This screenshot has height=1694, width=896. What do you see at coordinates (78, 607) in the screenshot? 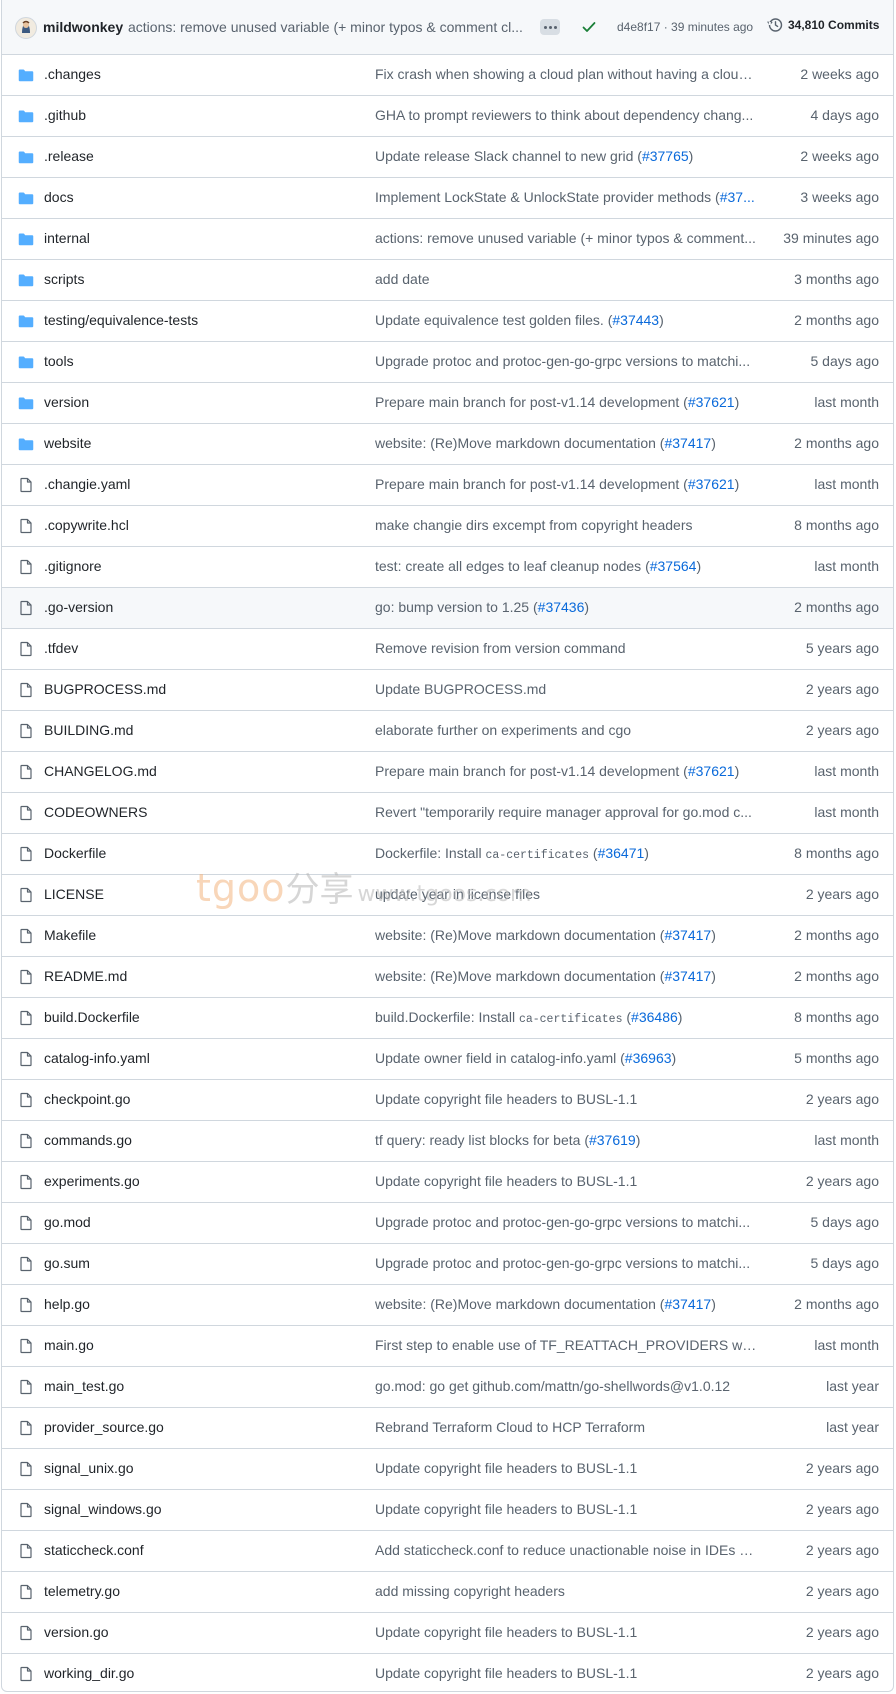
I see `file-name: .go-version` at bounding box center [78, 607].